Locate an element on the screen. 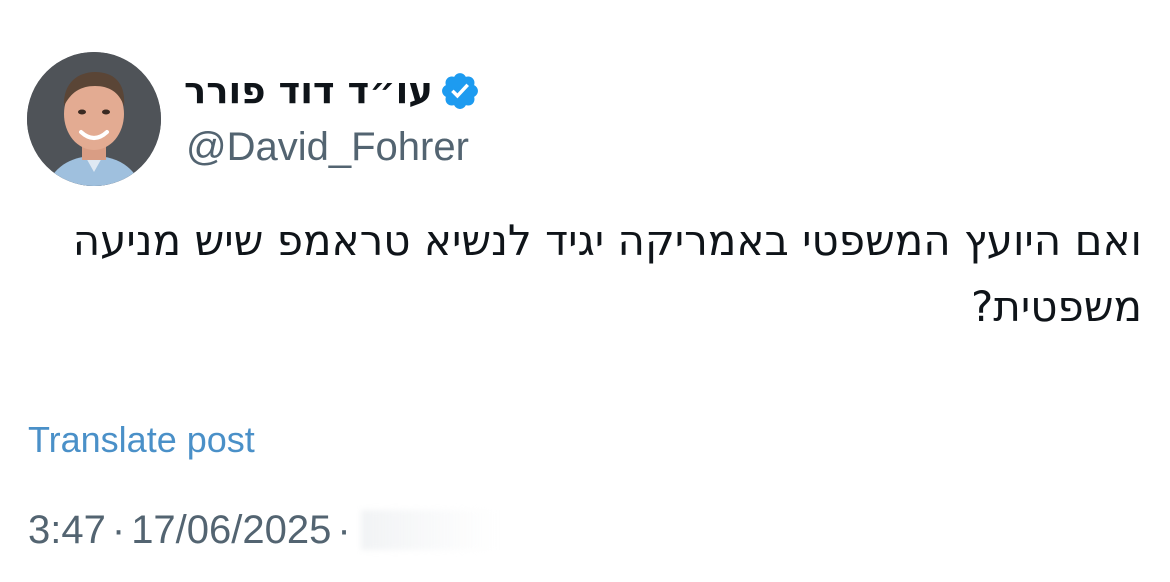  author-handle: @David_Fohrer is located at coordinates (327, 147).